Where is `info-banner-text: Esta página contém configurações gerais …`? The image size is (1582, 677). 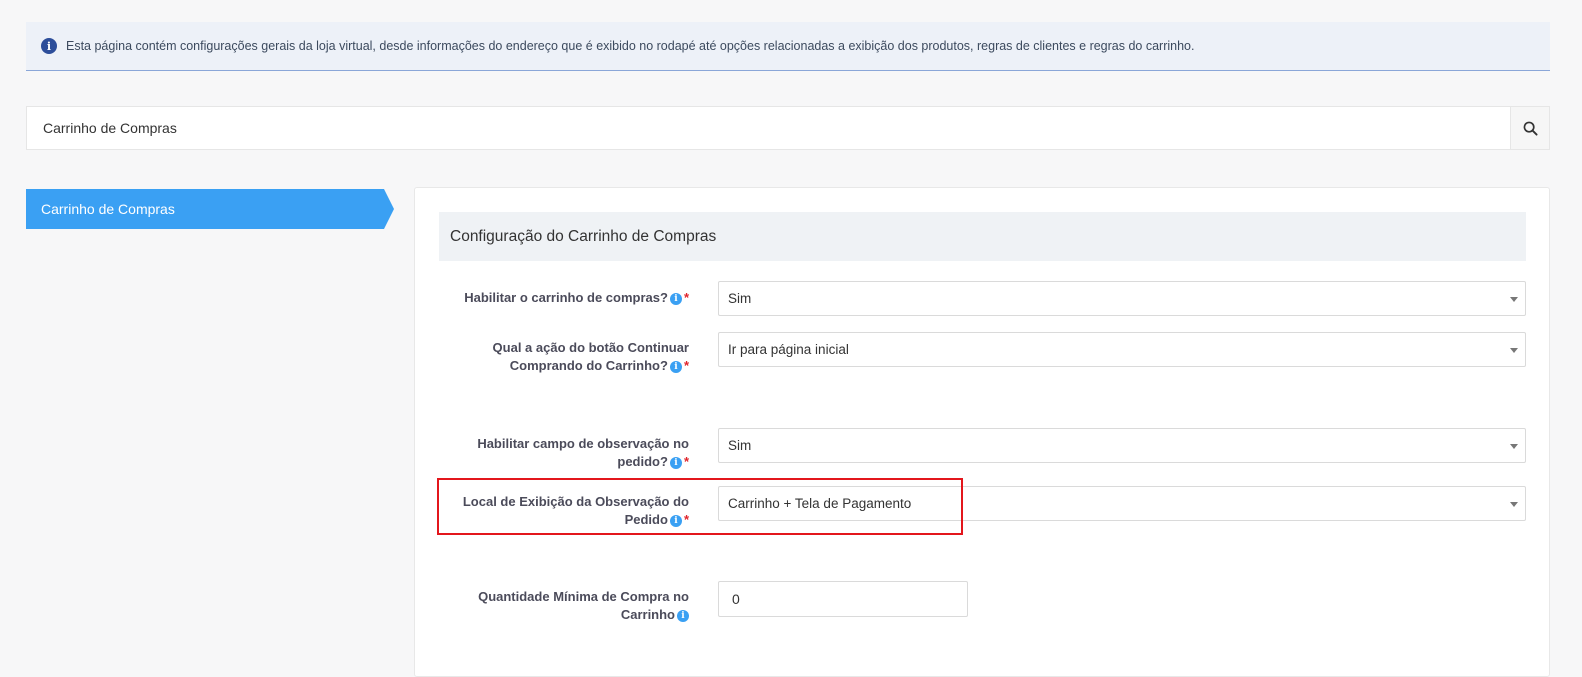
info-banner-text: Esta página contém configurações gerais … is located at coordinates (630, 46).